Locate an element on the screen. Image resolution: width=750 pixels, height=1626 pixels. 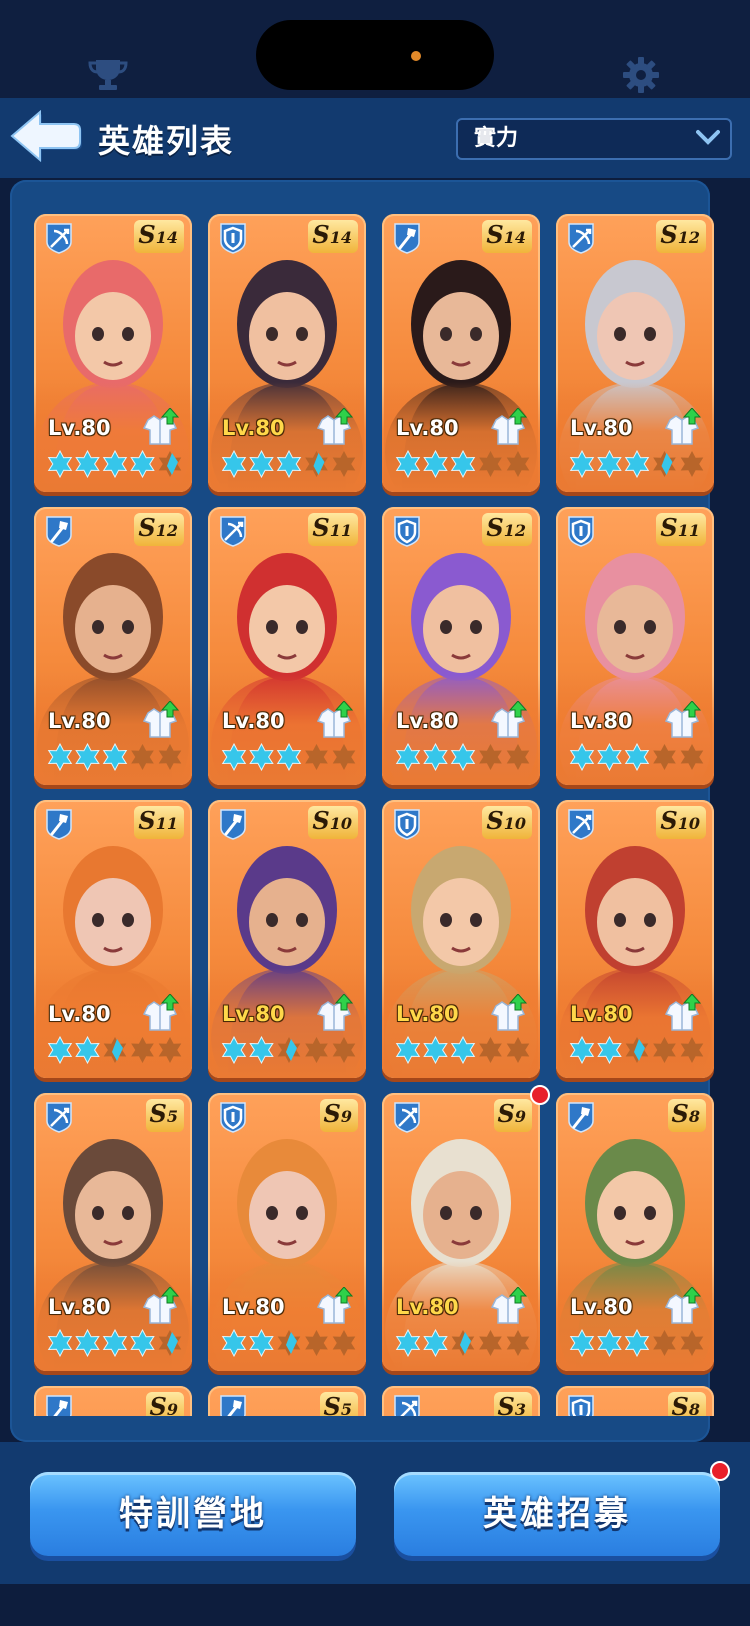
gear-icon is located at coordinates (641, 75).